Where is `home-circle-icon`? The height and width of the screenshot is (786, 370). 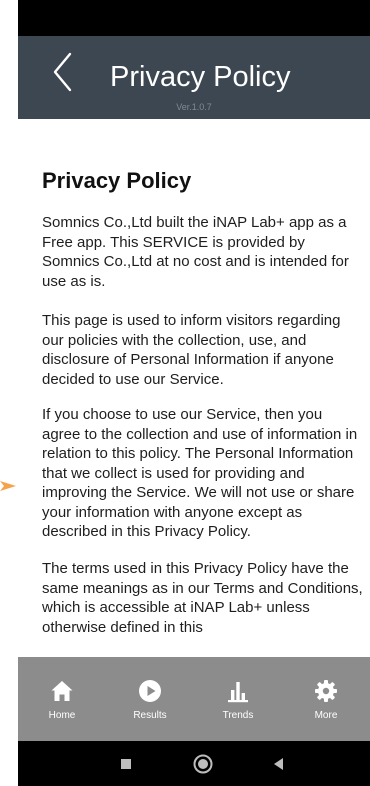 home-circle-icon is located at coordinates (203, 764).